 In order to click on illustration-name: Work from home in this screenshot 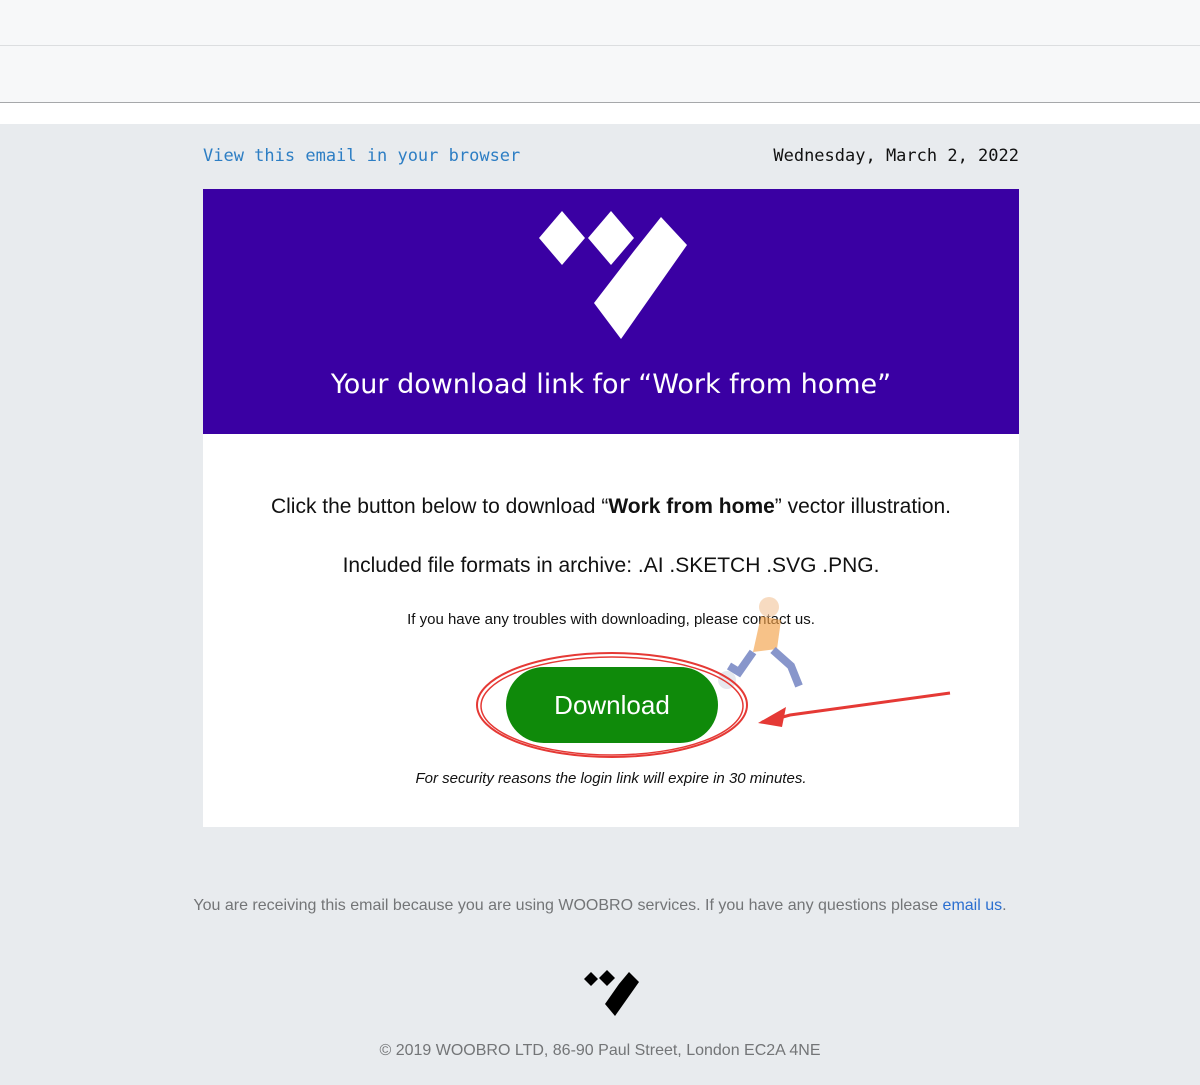, I will do `click(691, 506)`.